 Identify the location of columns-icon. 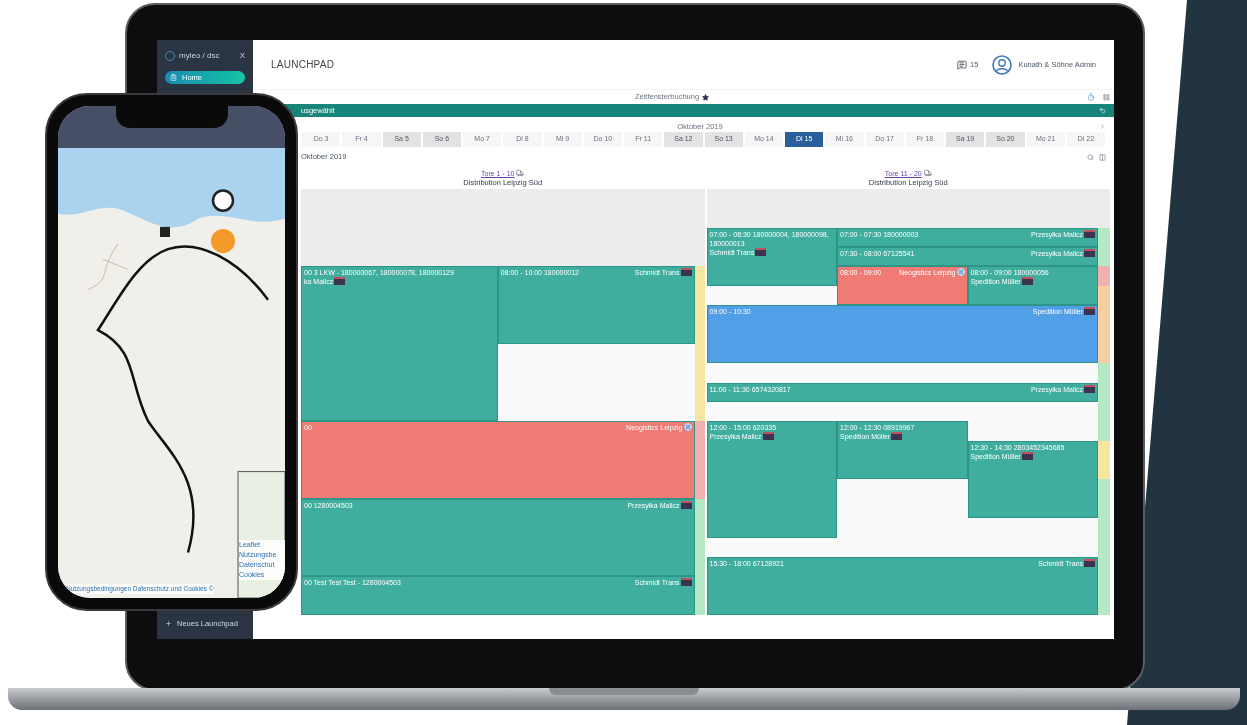
(1102, 157).